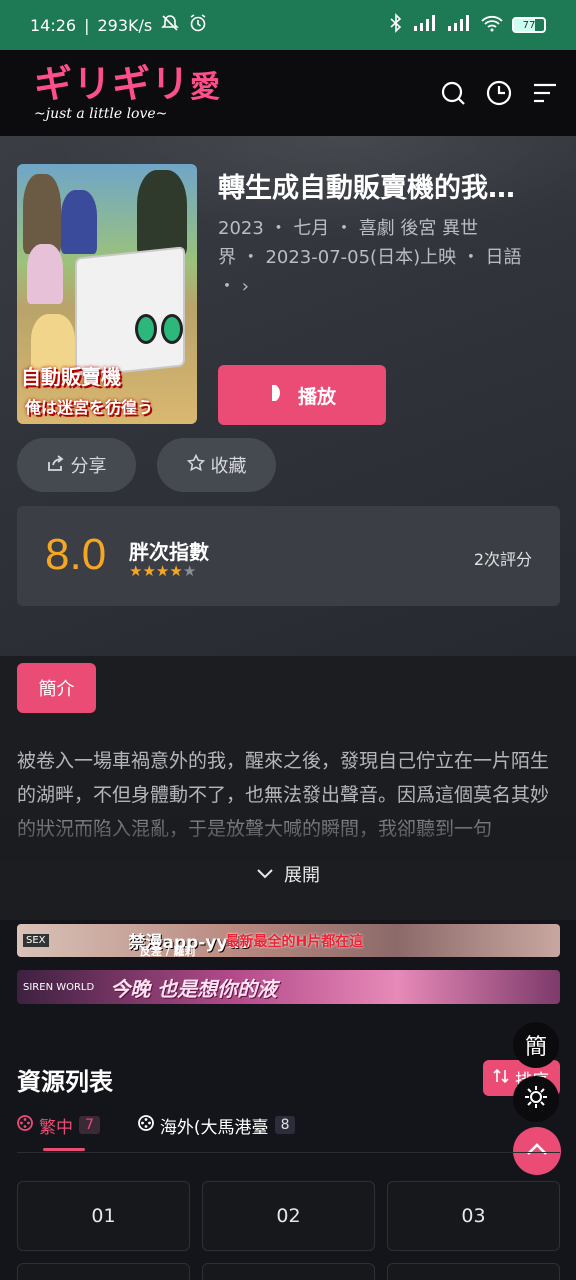 The image size is (576, 1280). What do you see at coordinates (425, 25) in the screenshot?
I see `signal-icon` at bounding box center [425, 25].